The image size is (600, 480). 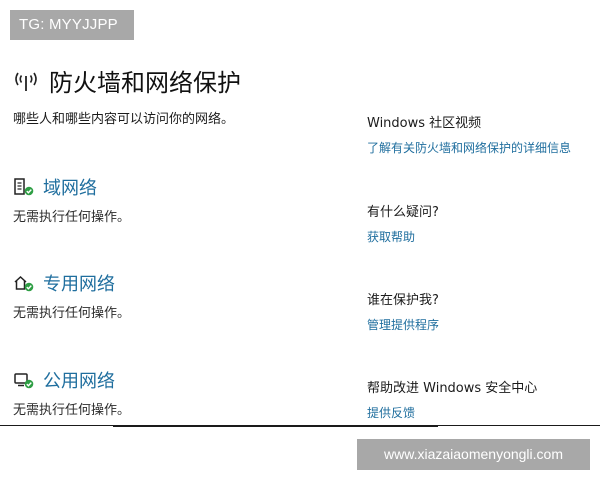 I want to click on feedback-section: 帮助改进 Windows 安全中心 提供反馈, so click(x=452, y=399).